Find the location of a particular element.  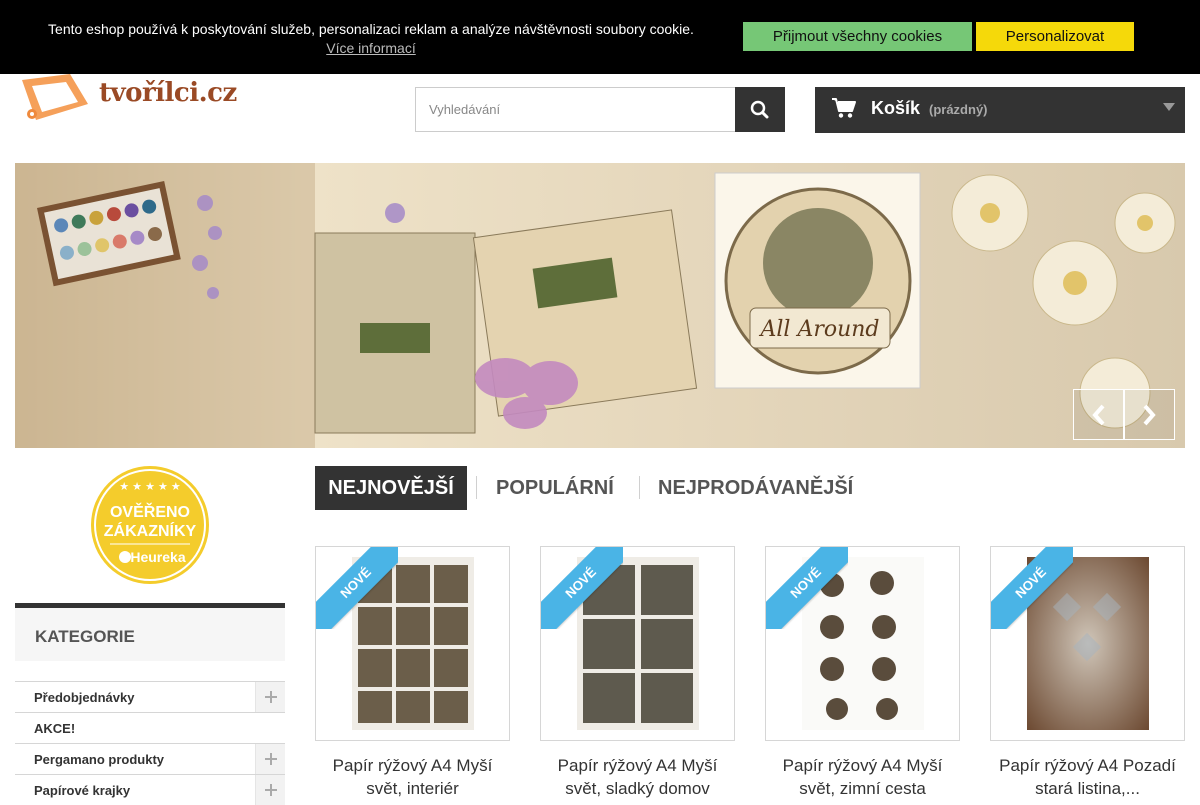

logo-text: tvořílci.cz is located at coordinates (168, 93).